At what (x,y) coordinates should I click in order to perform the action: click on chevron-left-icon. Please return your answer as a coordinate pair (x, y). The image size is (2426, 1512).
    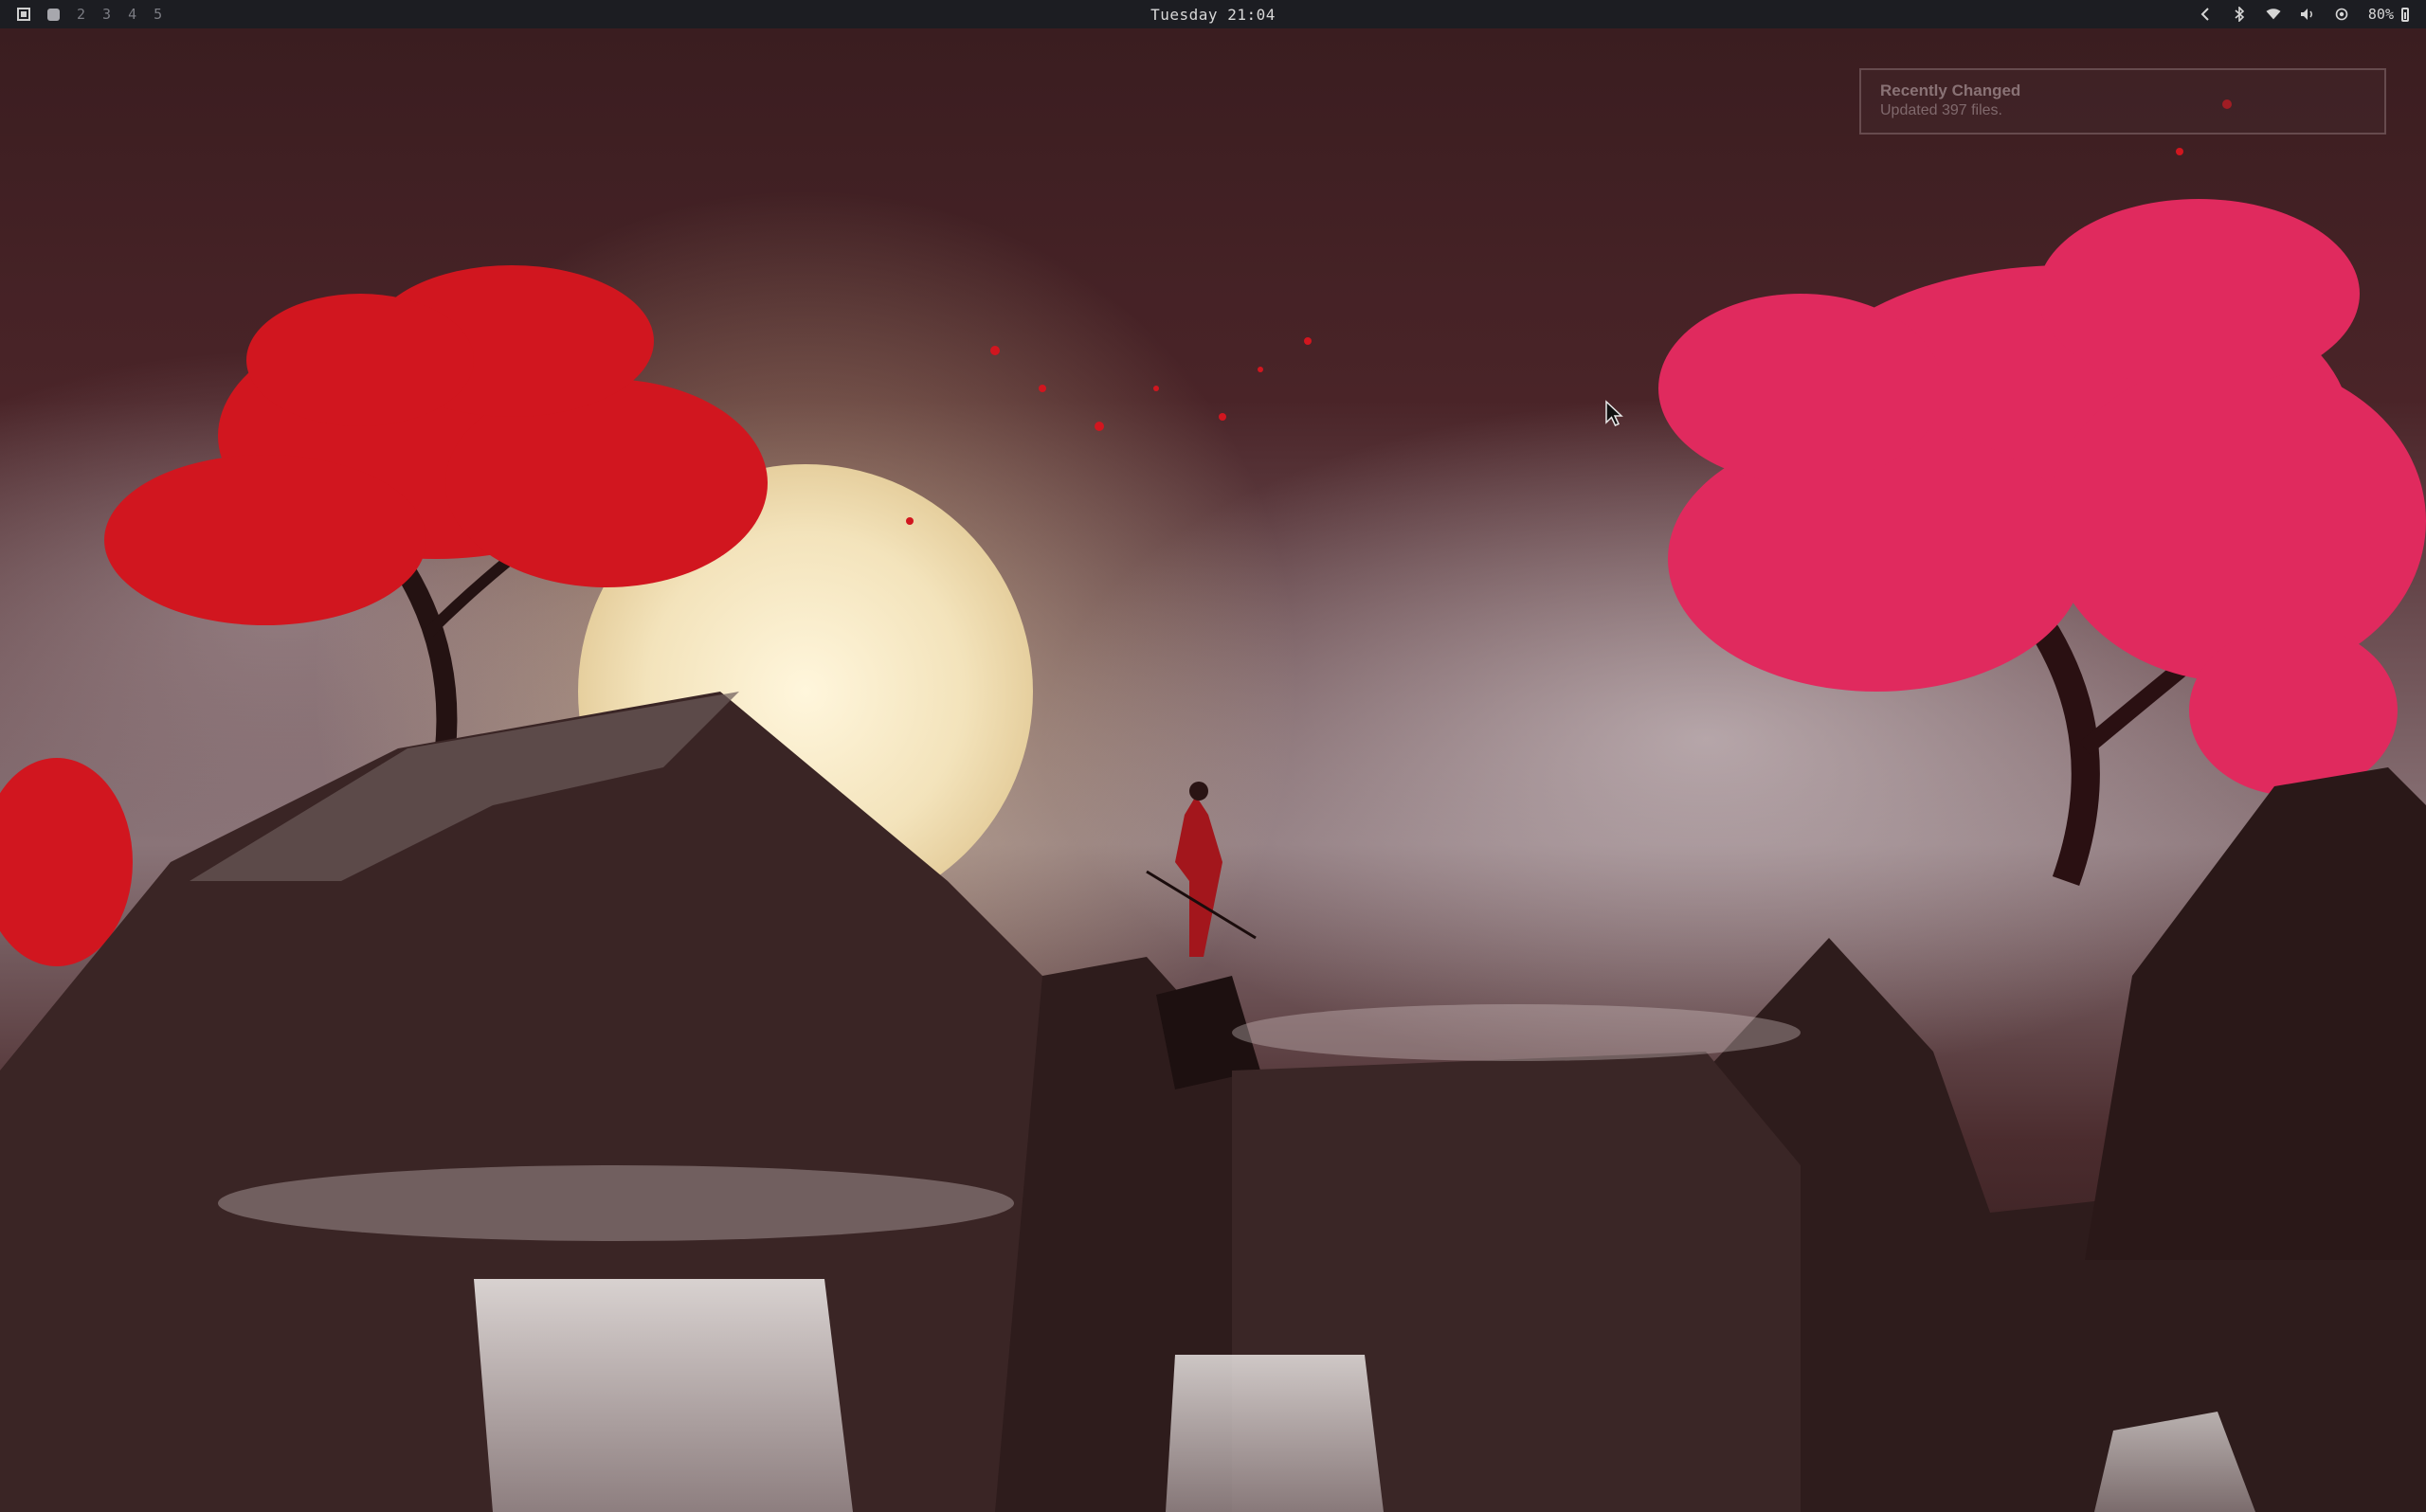
    Looking at the image, I should click on (2205, 14).